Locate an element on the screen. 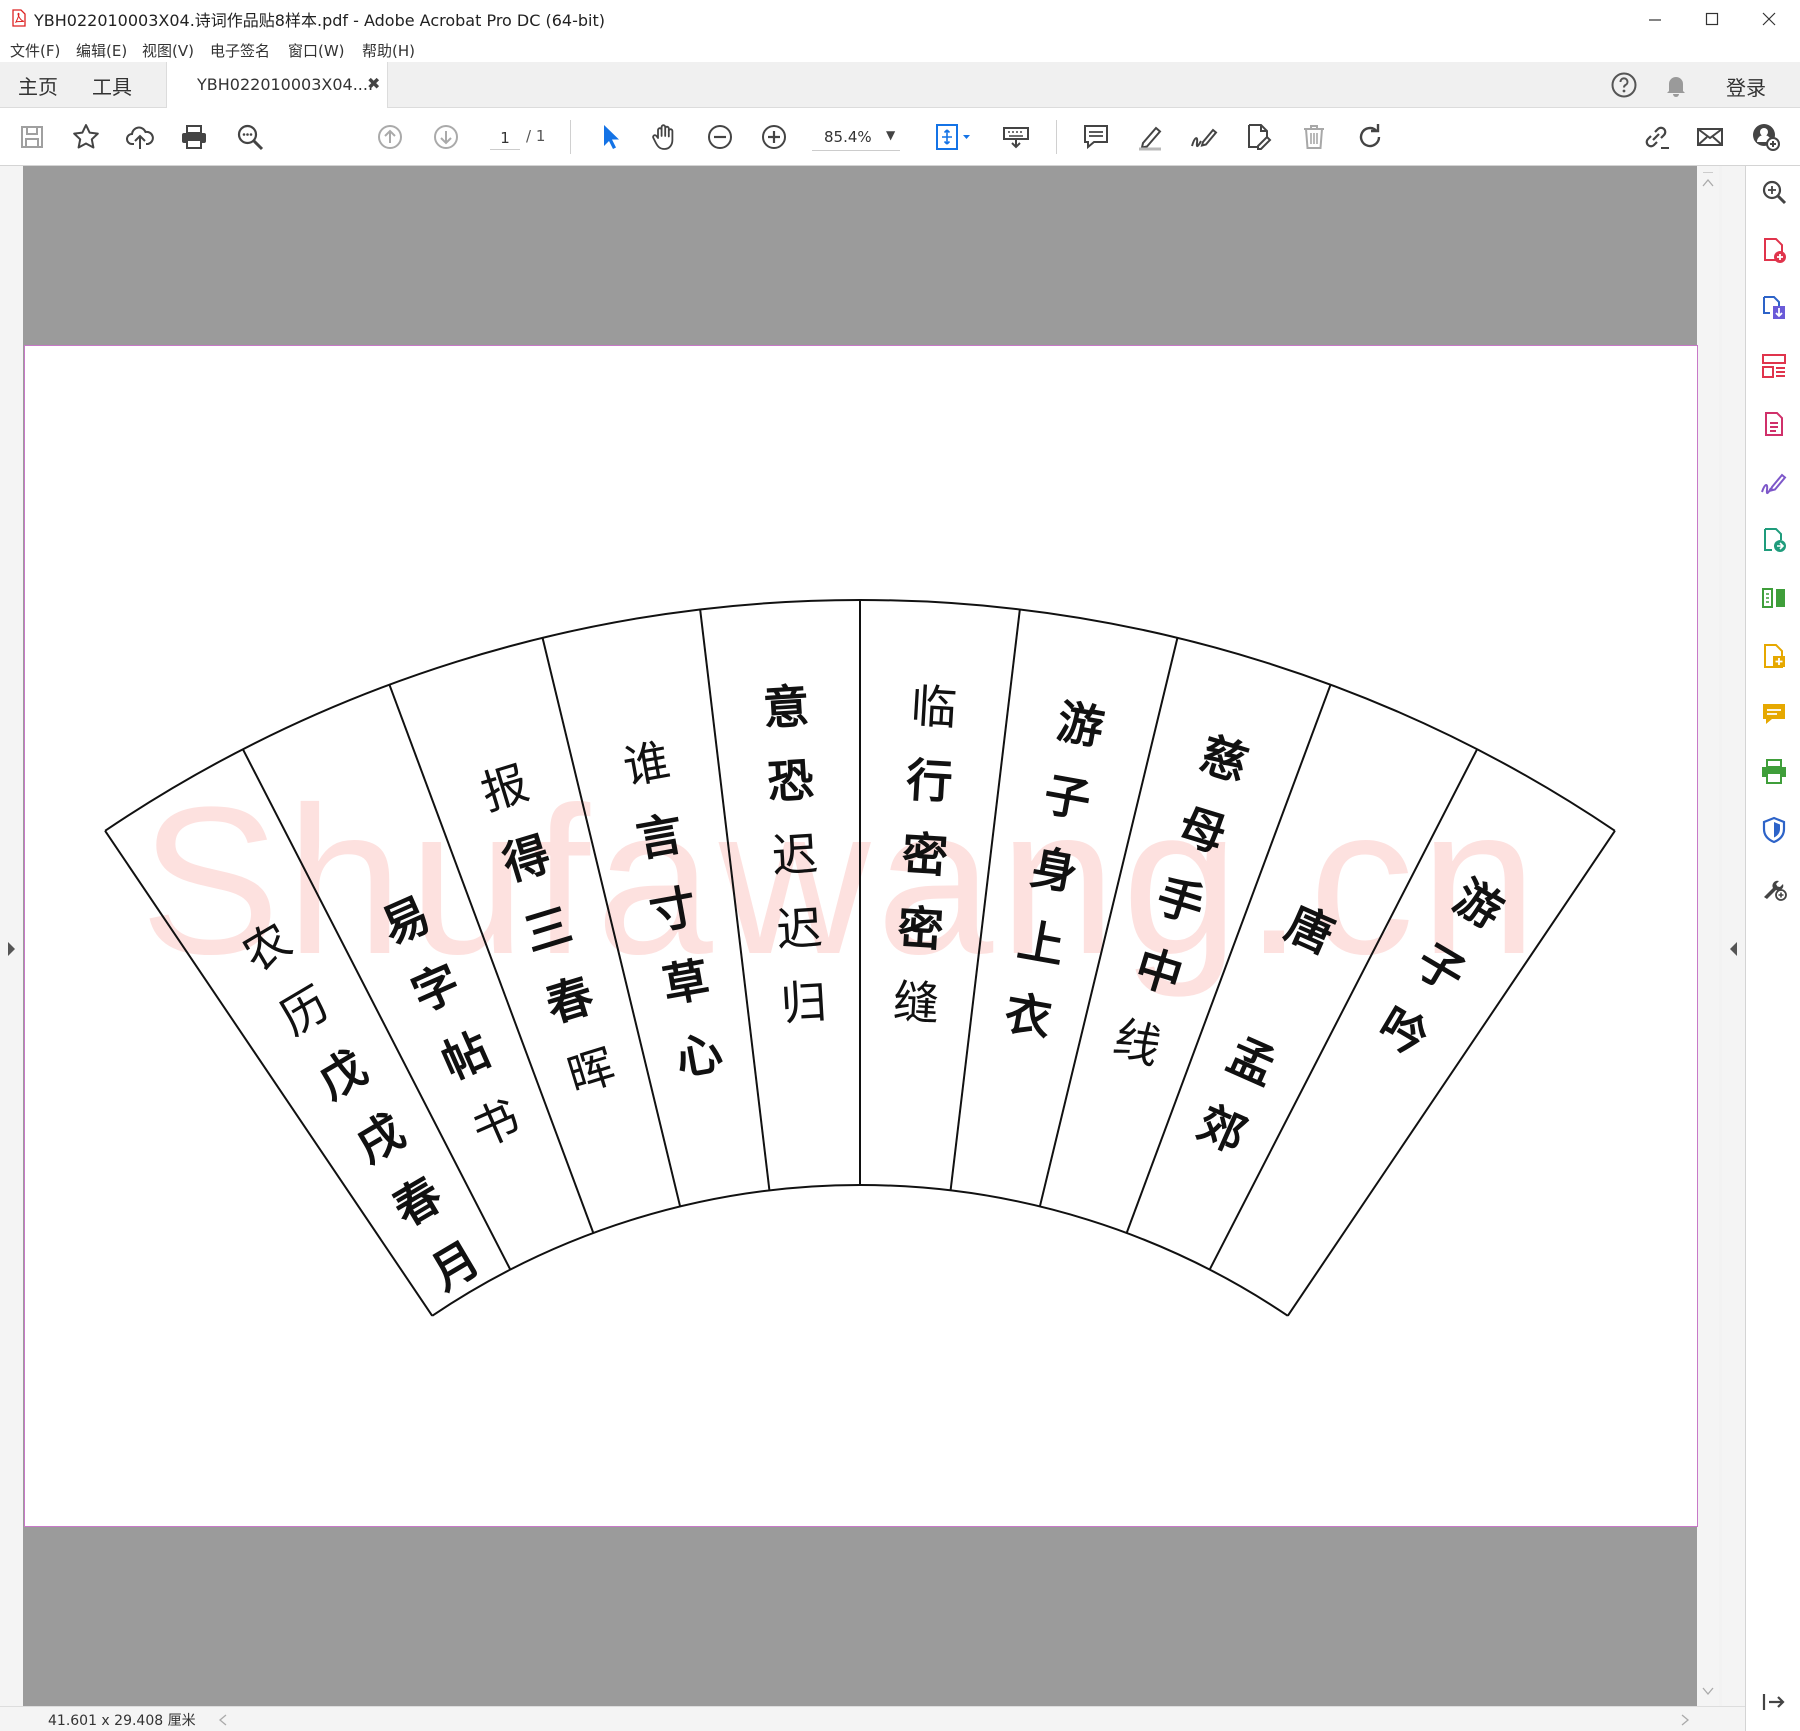 This screenshot has width=1800, height=1731. fan-character: 郊 is located at coordinates (1222, 1129).